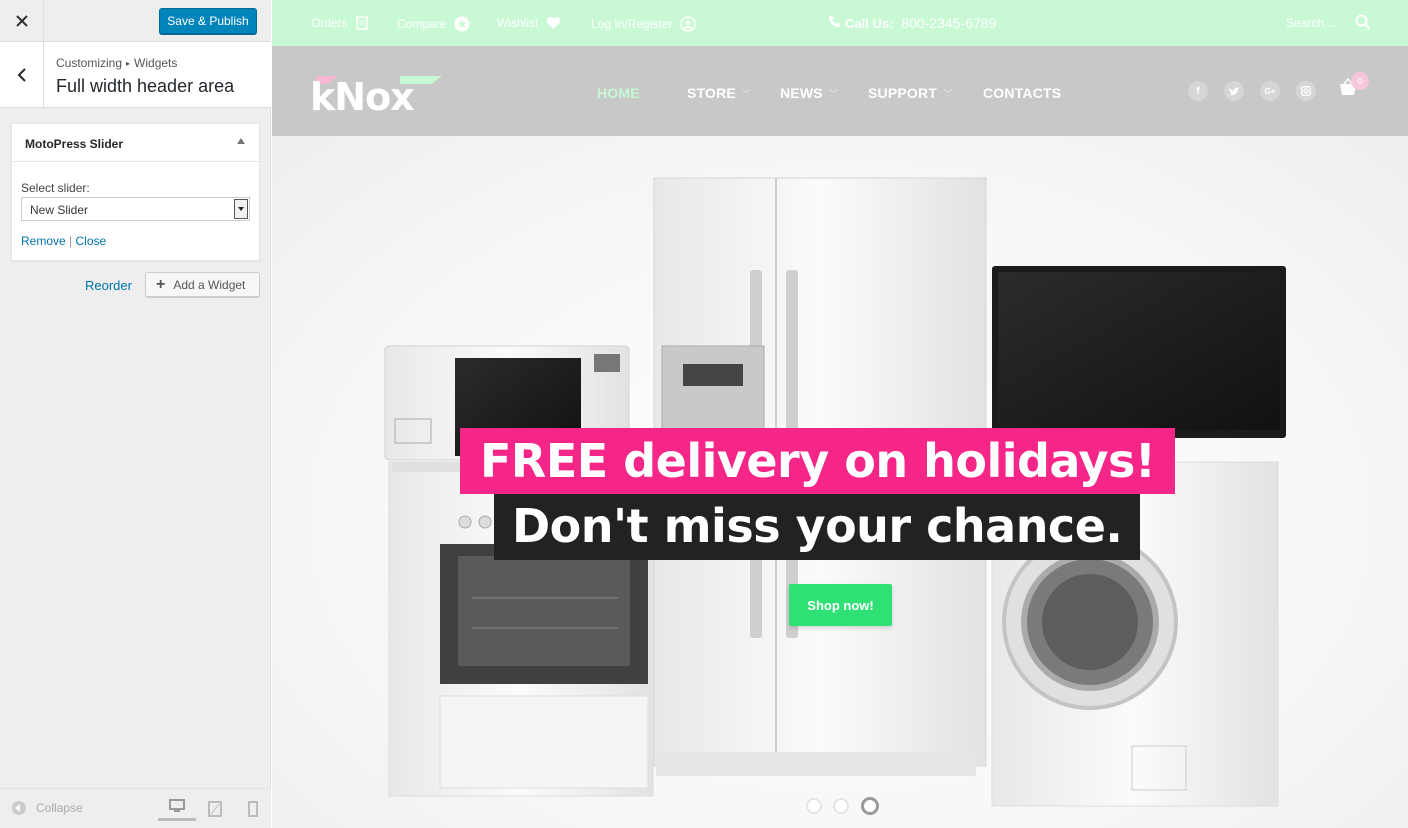 The height and width of the screenshot is (828, 1408). I want to click on nav-news-label: NEWS, so click(801, 93).